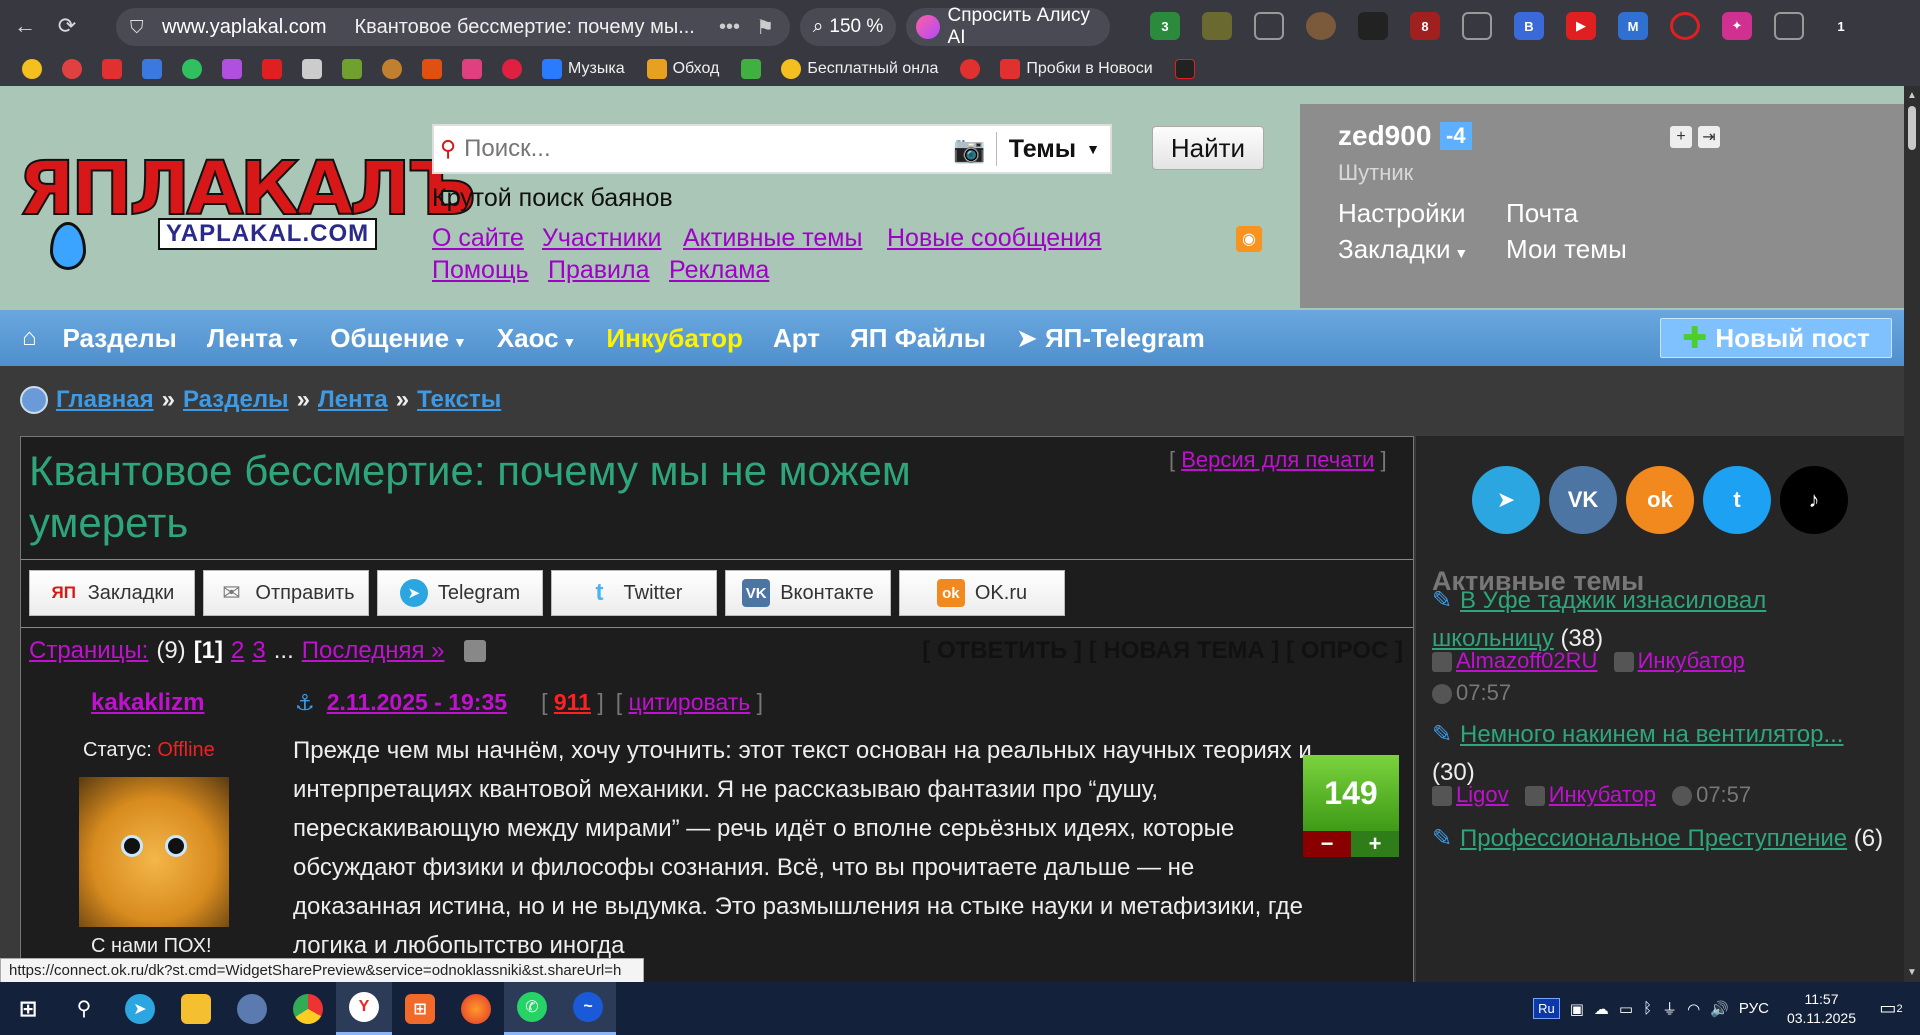 The image size is (1920, 1035). Describe the element at coordinates (601, 238) in the screenshot. I see `link-members: Участники` at that location.